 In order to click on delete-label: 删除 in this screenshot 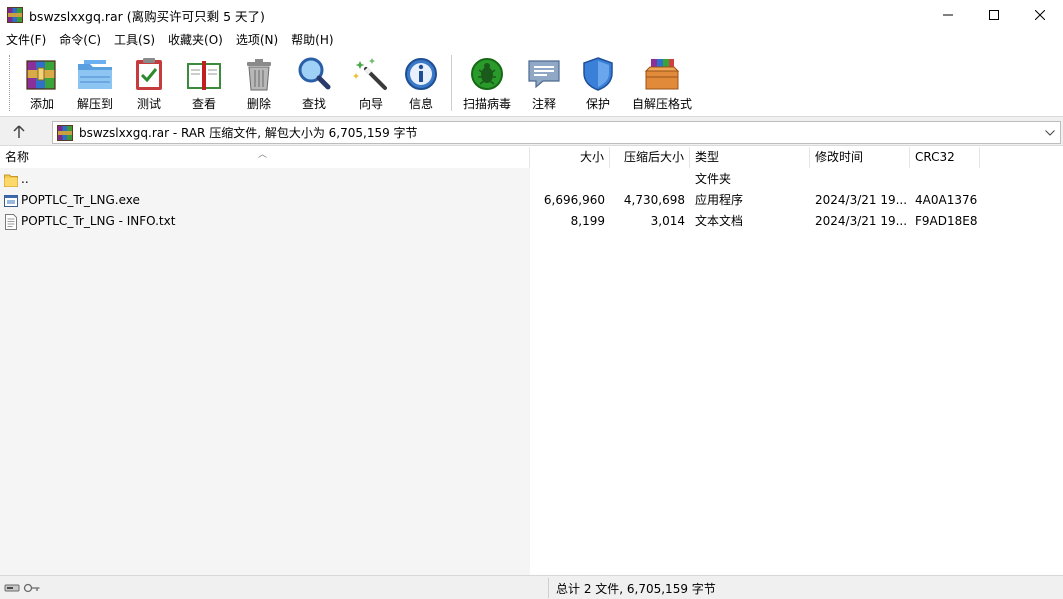, I will do `click(258, 104)`.